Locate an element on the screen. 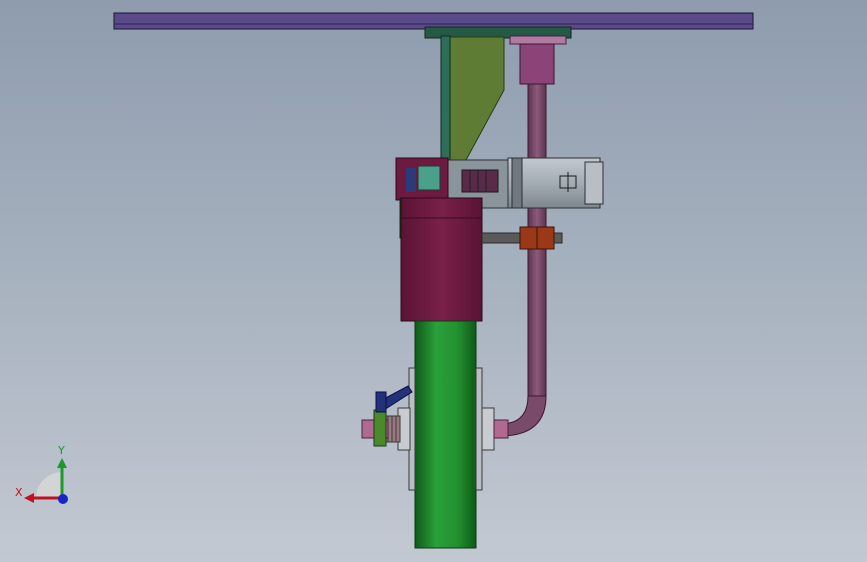 This screenshot has width=867, height=562. y-arrowhead is located at coordinates (62, 463).